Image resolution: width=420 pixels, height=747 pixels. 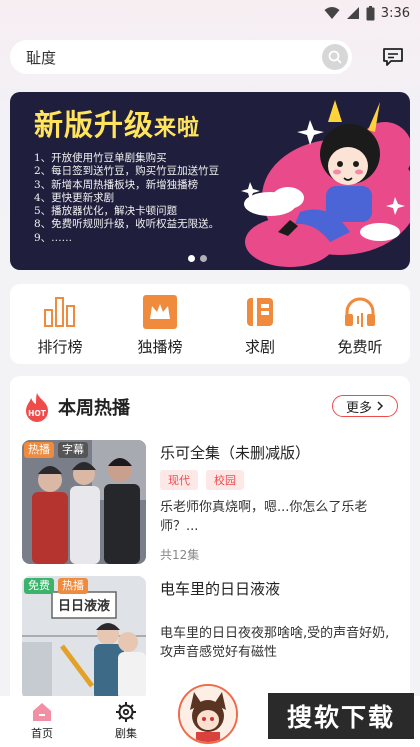 I want to click on message-button, so click(x=393, y=57).